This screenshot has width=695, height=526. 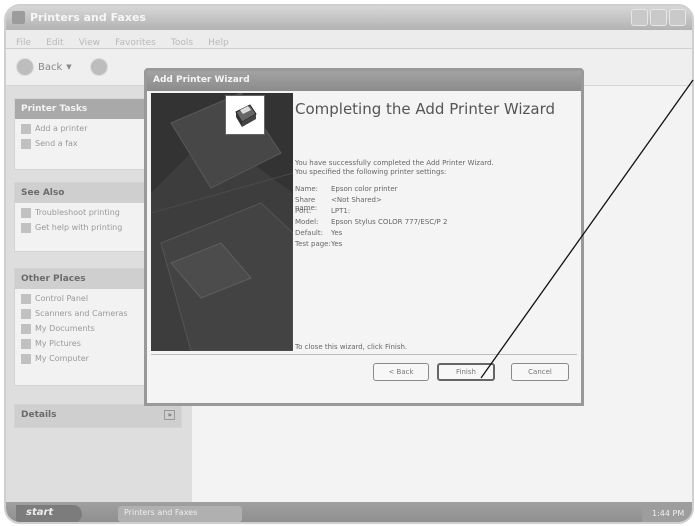 I want to click on setting-row-name: Name: Epson color printer, so click(x=371, y=190).